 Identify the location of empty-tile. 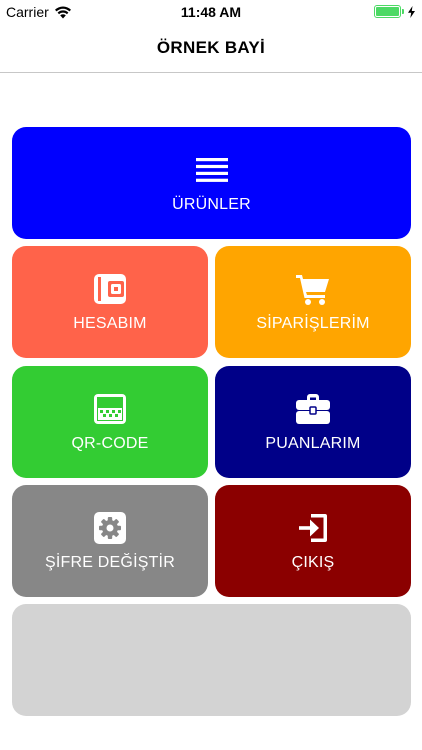
(211, 660).